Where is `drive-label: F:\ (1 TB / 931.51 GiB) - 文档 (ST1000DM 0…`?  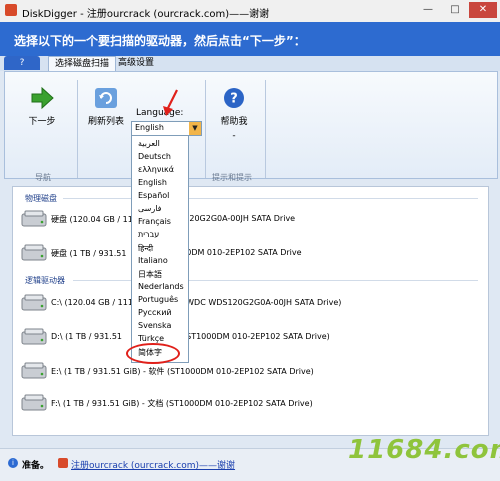 drive-label: F:\ (1 TB / 931.51 GiB) - 文档 (ST1000DM 0… is located at coordinates (182, 403).